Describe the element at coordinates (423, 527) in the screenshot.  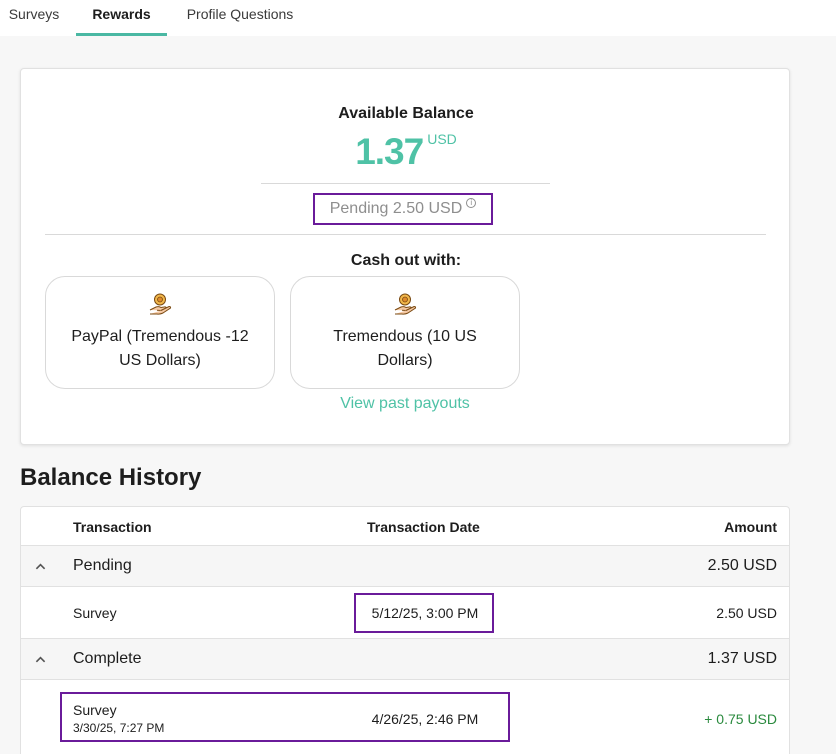
I see `column-header-transaction-date: Transaction Date` at that location.